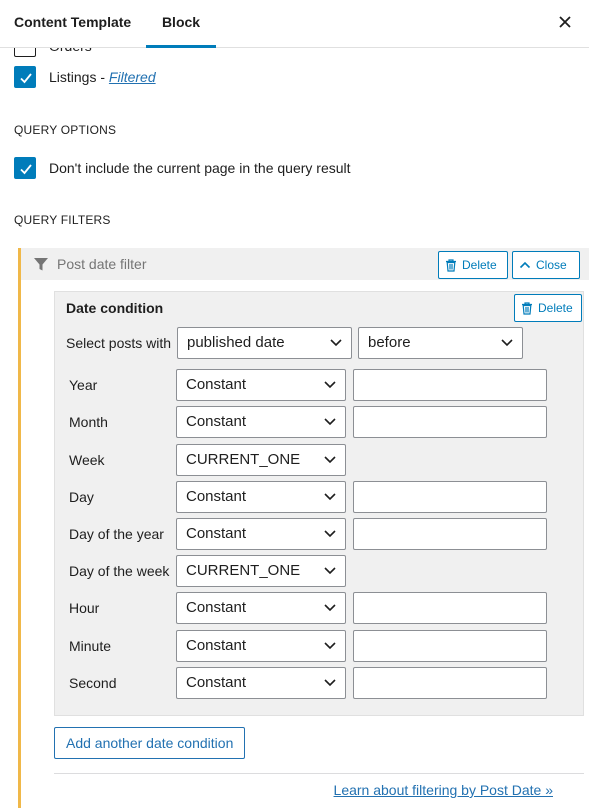 The width and height of the screenshot is (589, 808). What do you see at coordinates (216, 607) in the screenshot?
I see `hour-source-value: Constant` at bounding box center [216, 607].